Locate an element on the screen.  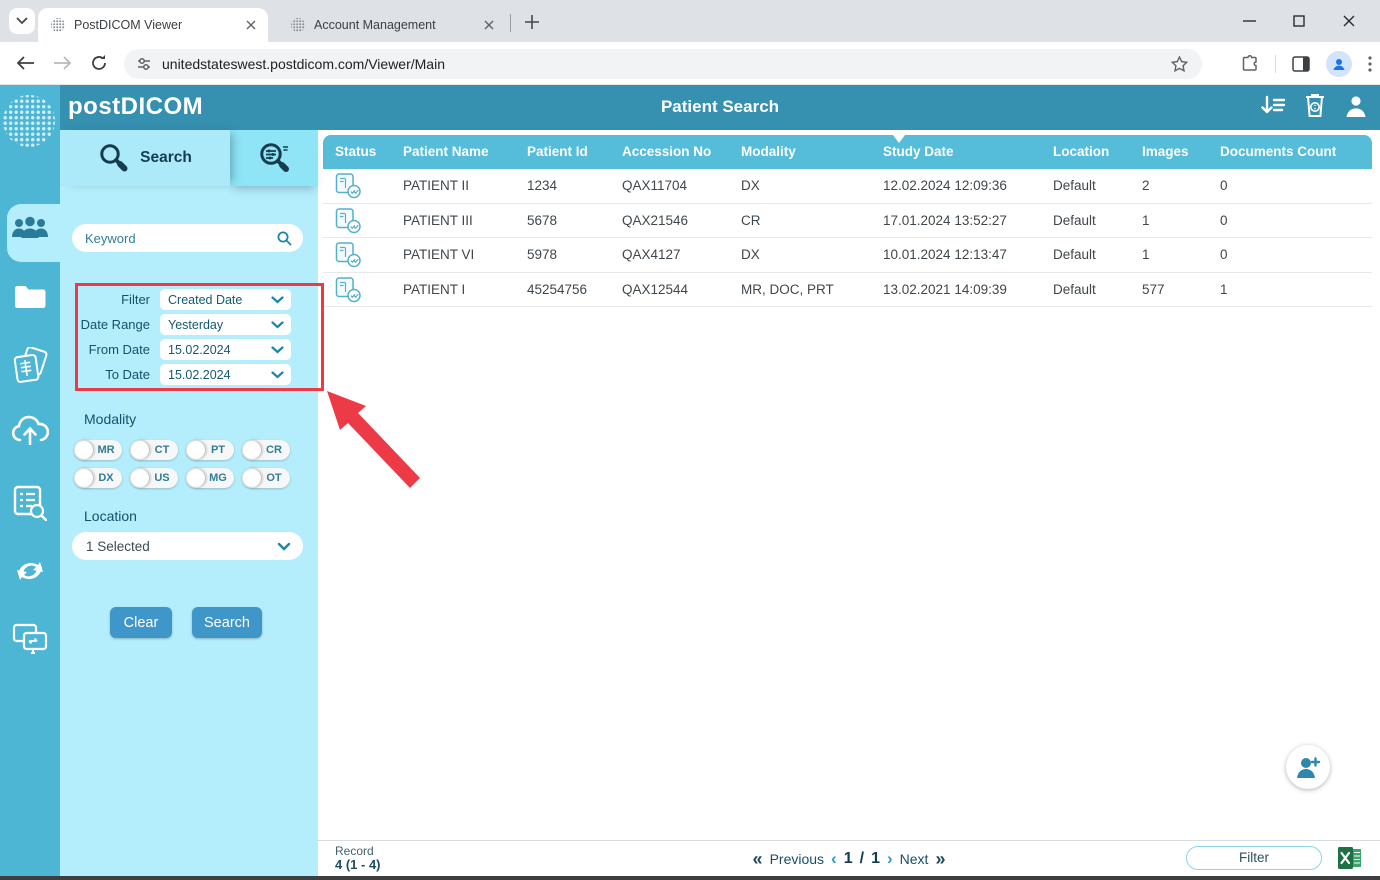
next-button: Next is located at coordinates (914, 859).